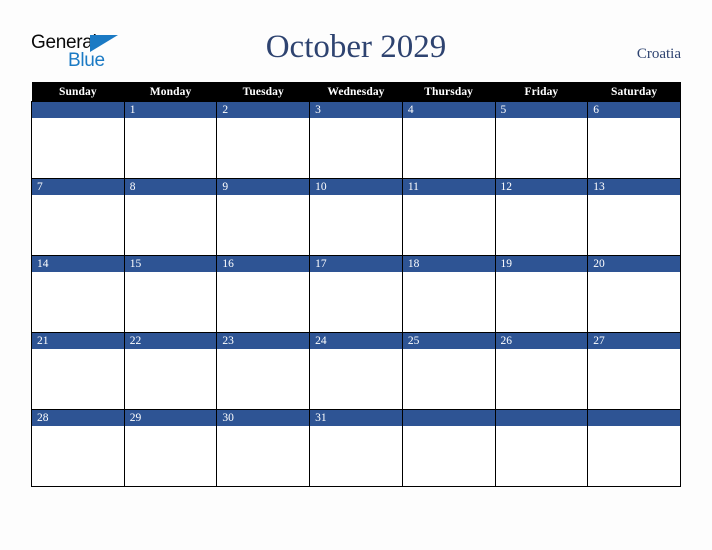 This screenshot has width=712, height=550. I want to click on day-cell: 18, so click(448, 294).